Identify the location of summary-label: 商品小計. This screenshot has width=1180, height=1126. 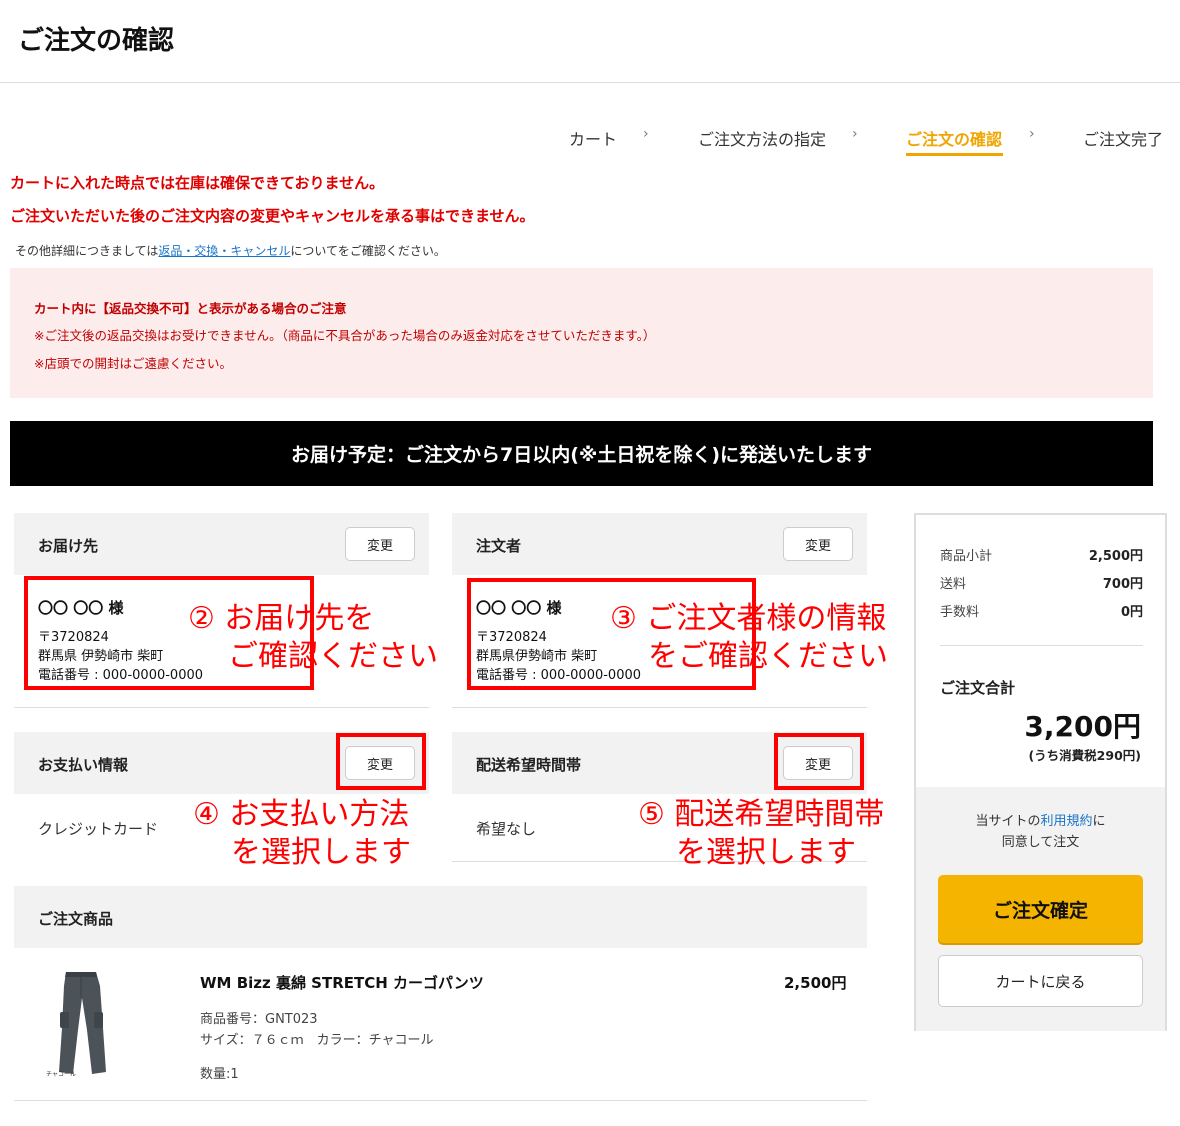
(966, 556).